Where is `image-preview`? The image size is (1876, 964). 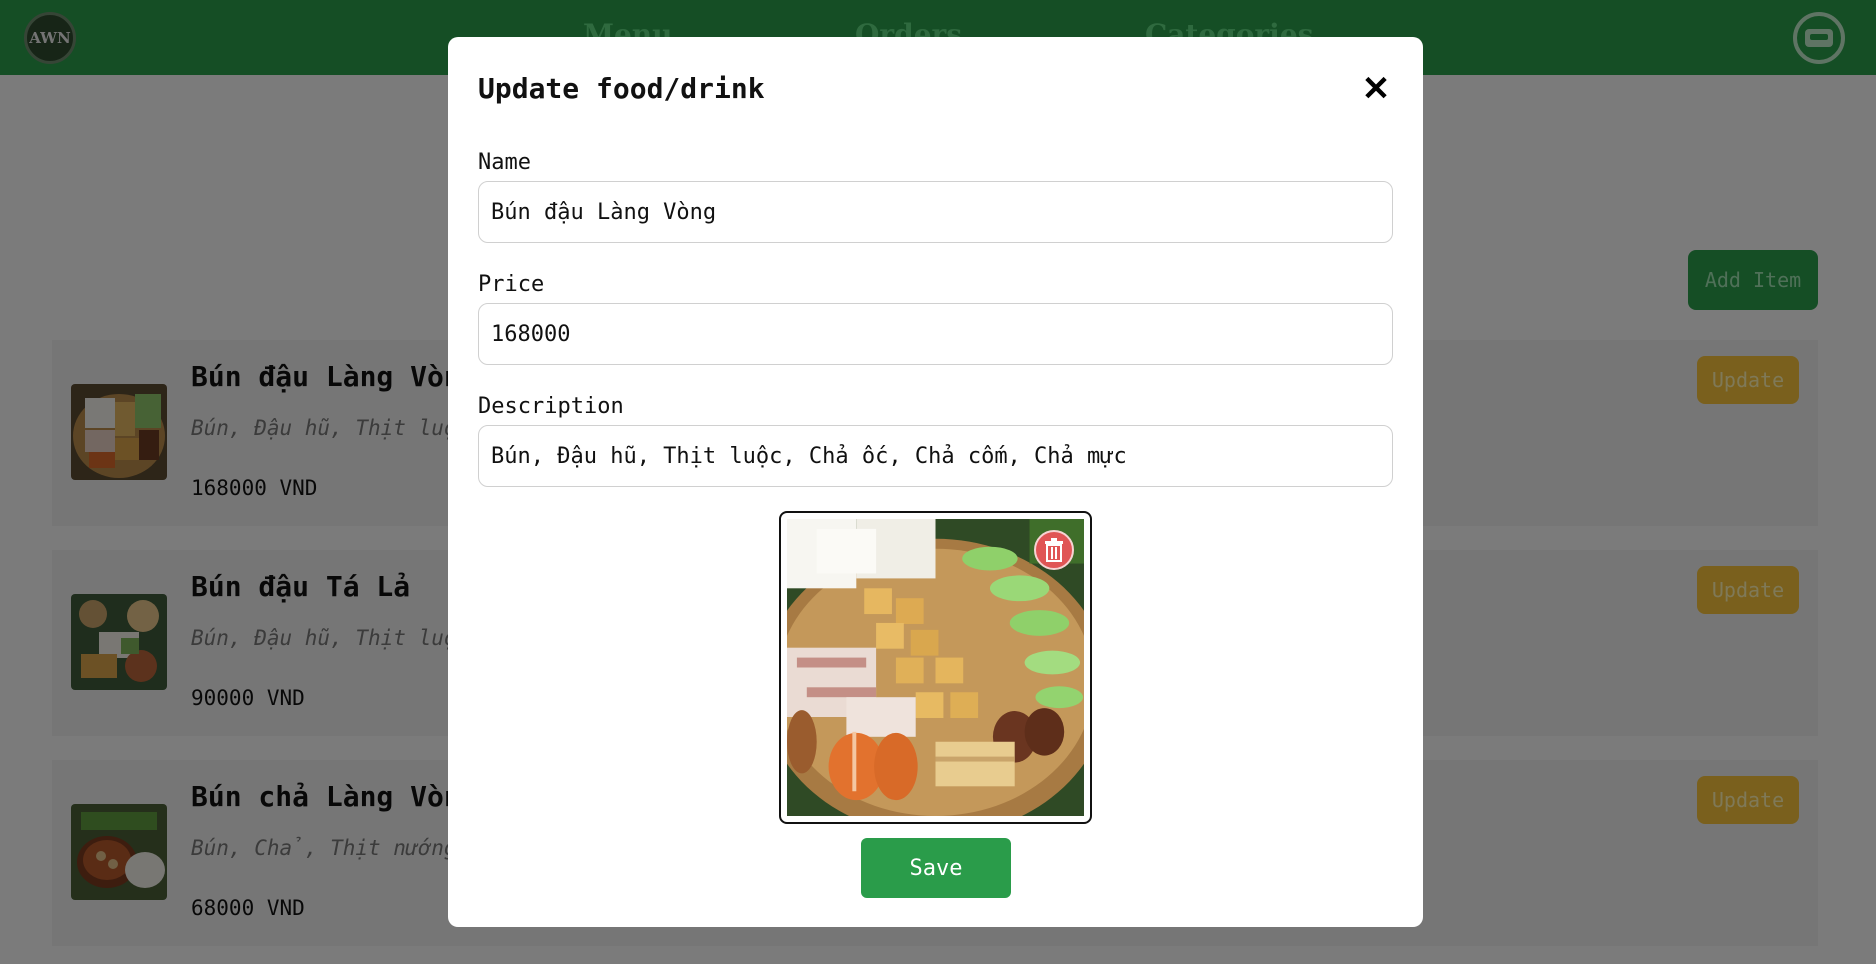 image-preview is located at coordinates (935, 667).